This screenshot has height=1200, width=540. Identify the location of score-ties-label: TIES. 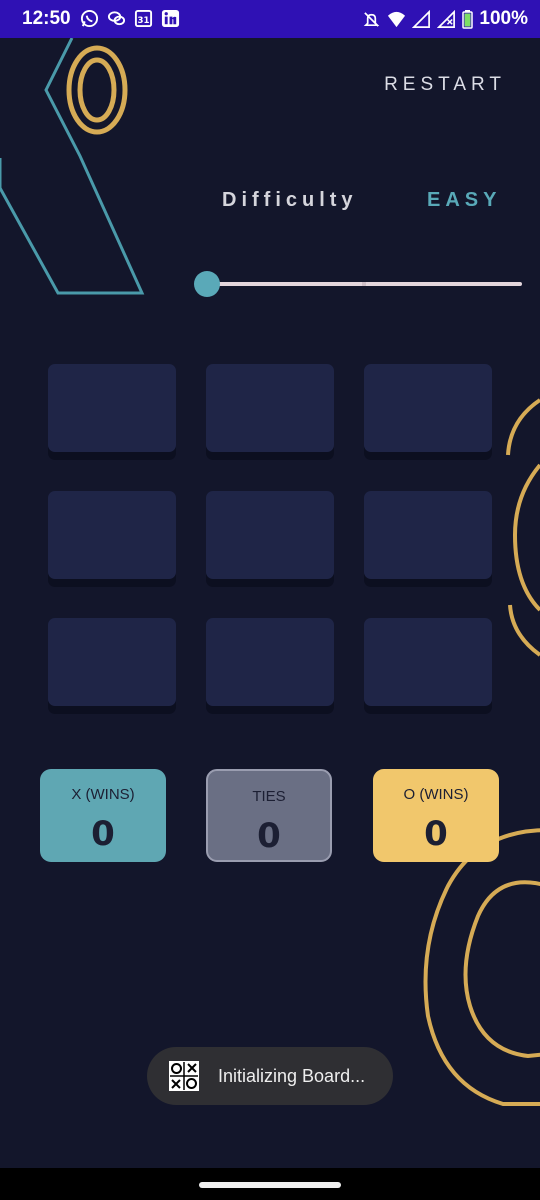
(269, 796).